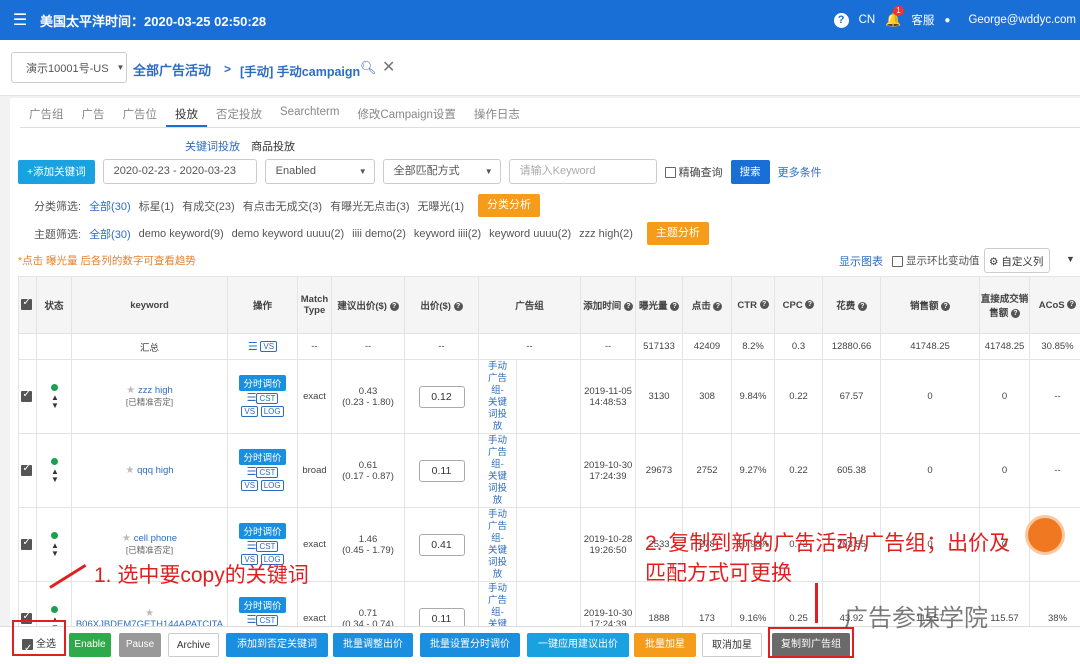  I want to click on tab-5: Searchterm, so click(309, 112).